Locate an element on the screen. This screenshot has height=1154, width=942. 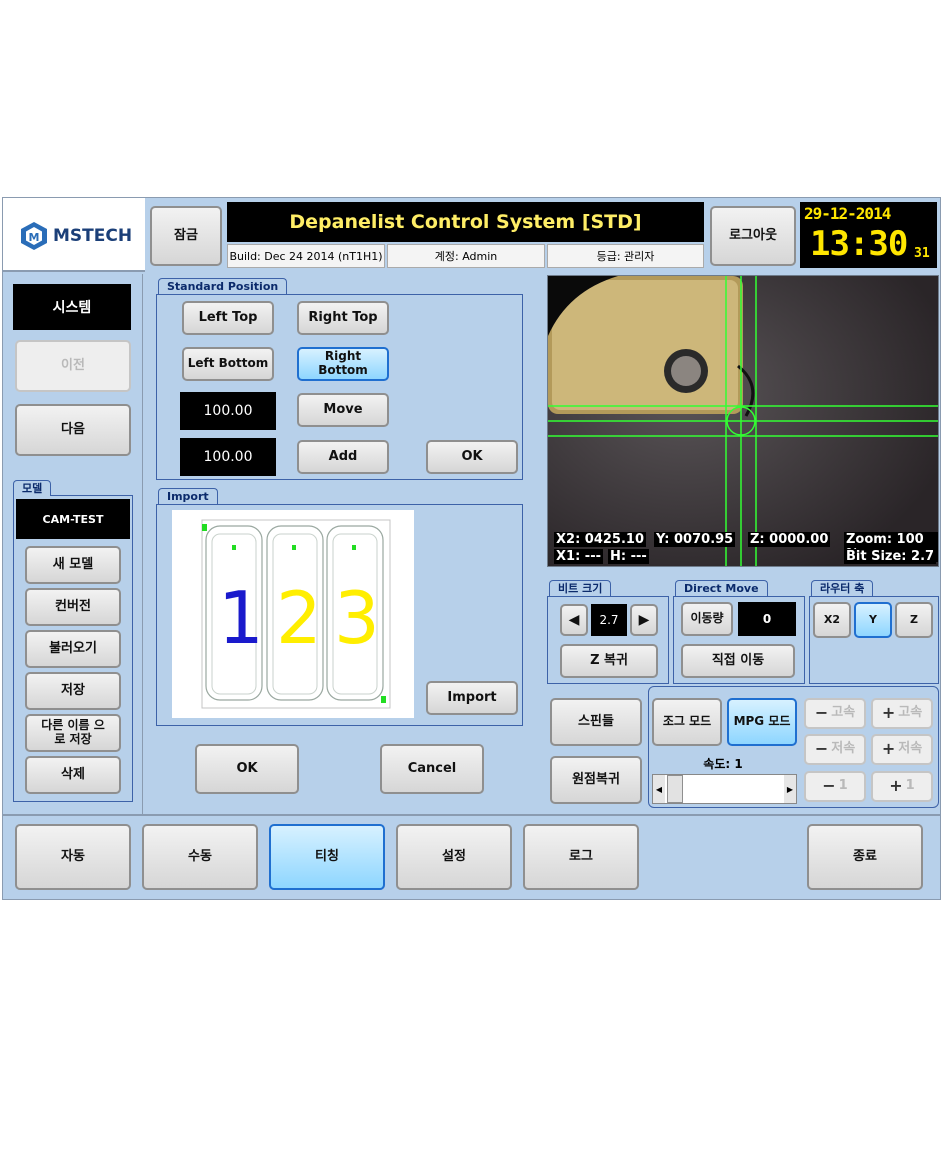
import-preview: 1 2 3 is located at coordinates (293, 614).